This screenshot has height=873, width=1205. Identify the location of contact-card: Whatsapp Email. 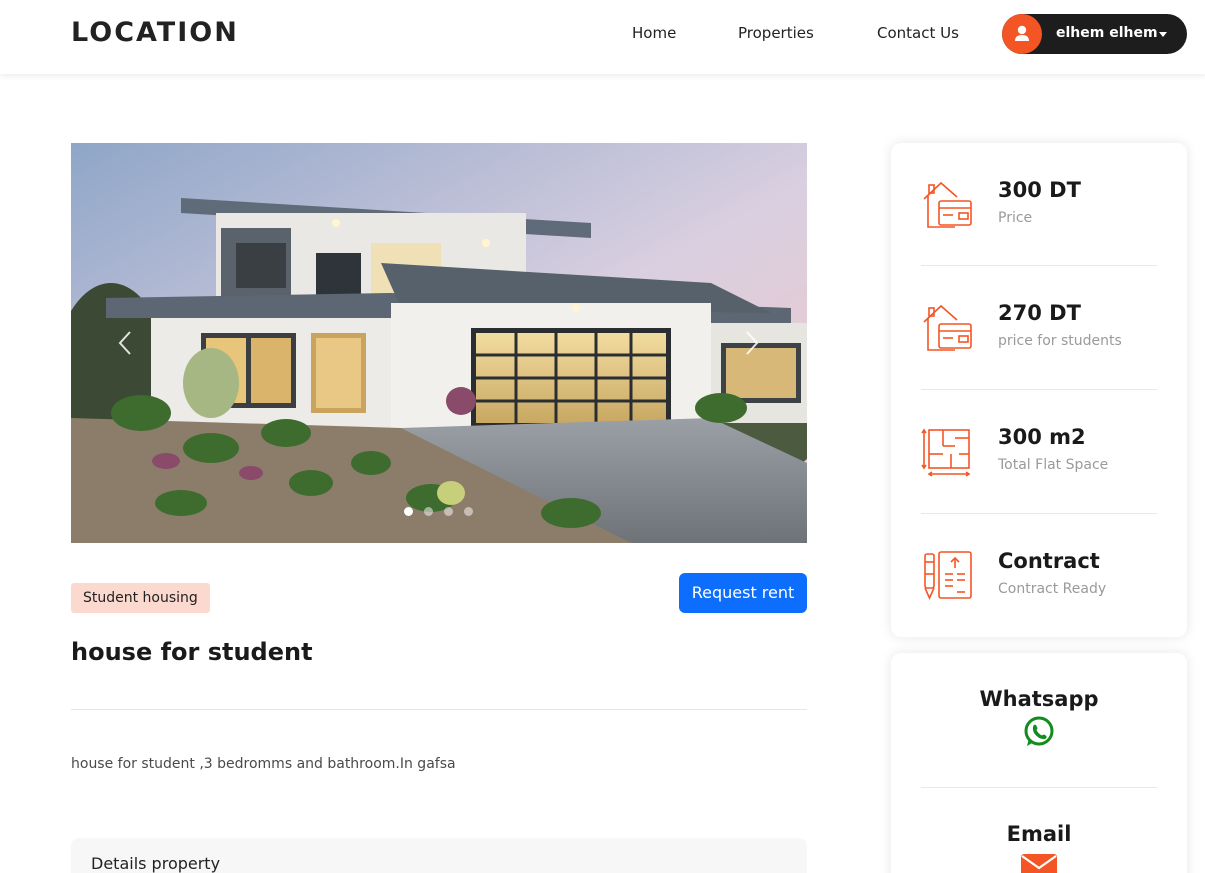
(1039, 763).